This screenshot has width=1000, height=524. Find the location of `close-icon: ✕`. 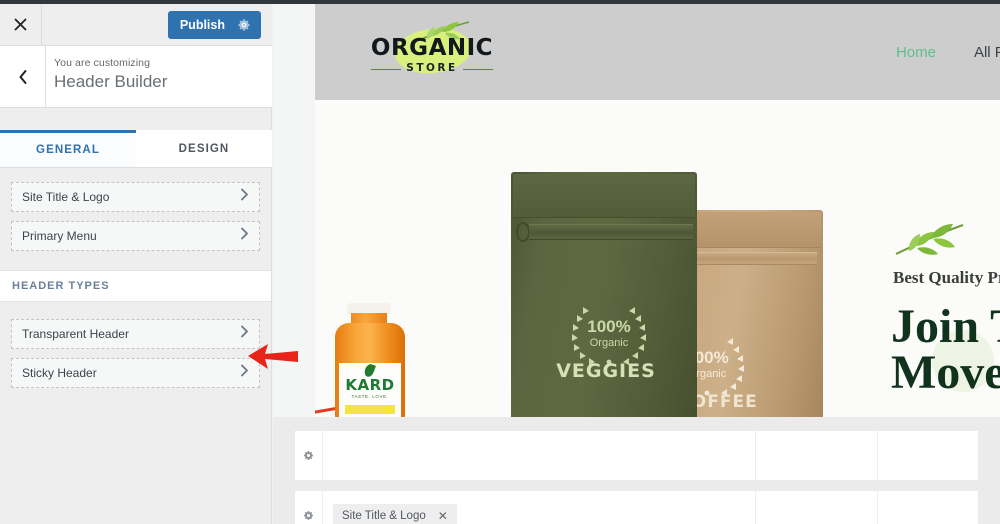

close-icon: ✕ is located at coordinates (443, 516).